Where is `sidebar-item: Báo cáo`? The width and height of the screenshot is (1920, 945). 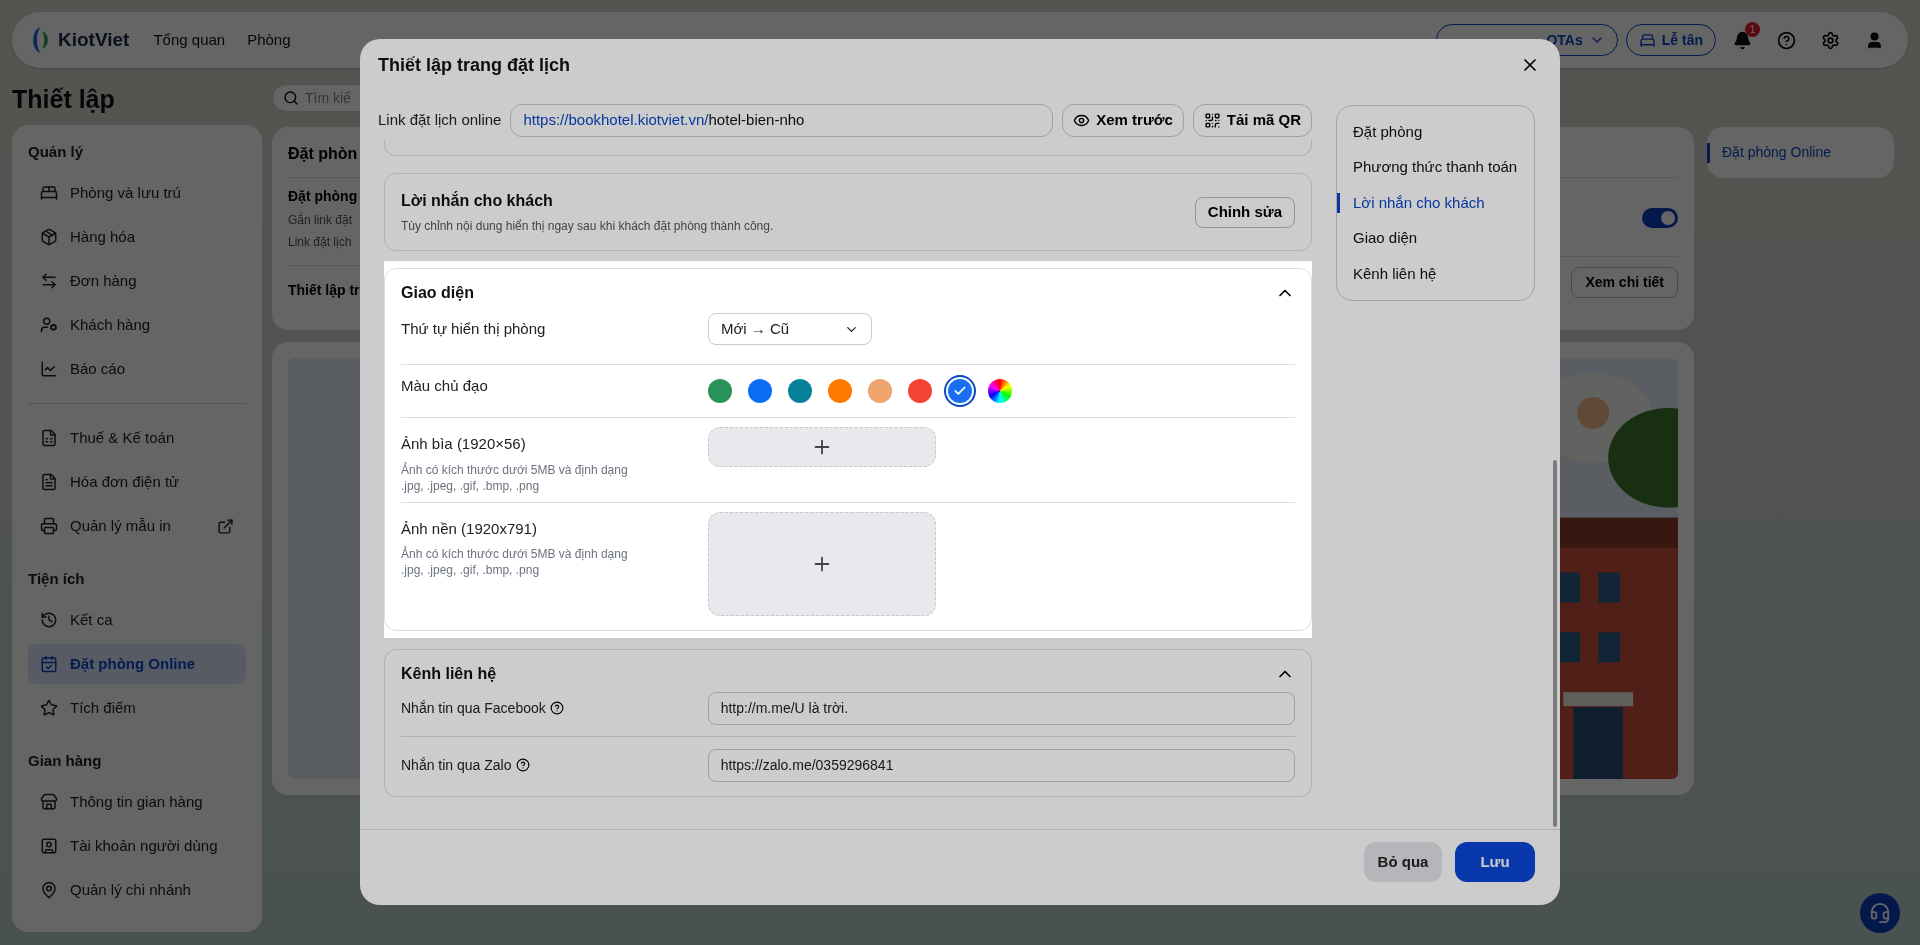 sidebar-item: Báo cáo is located at coordinates (137, 369).